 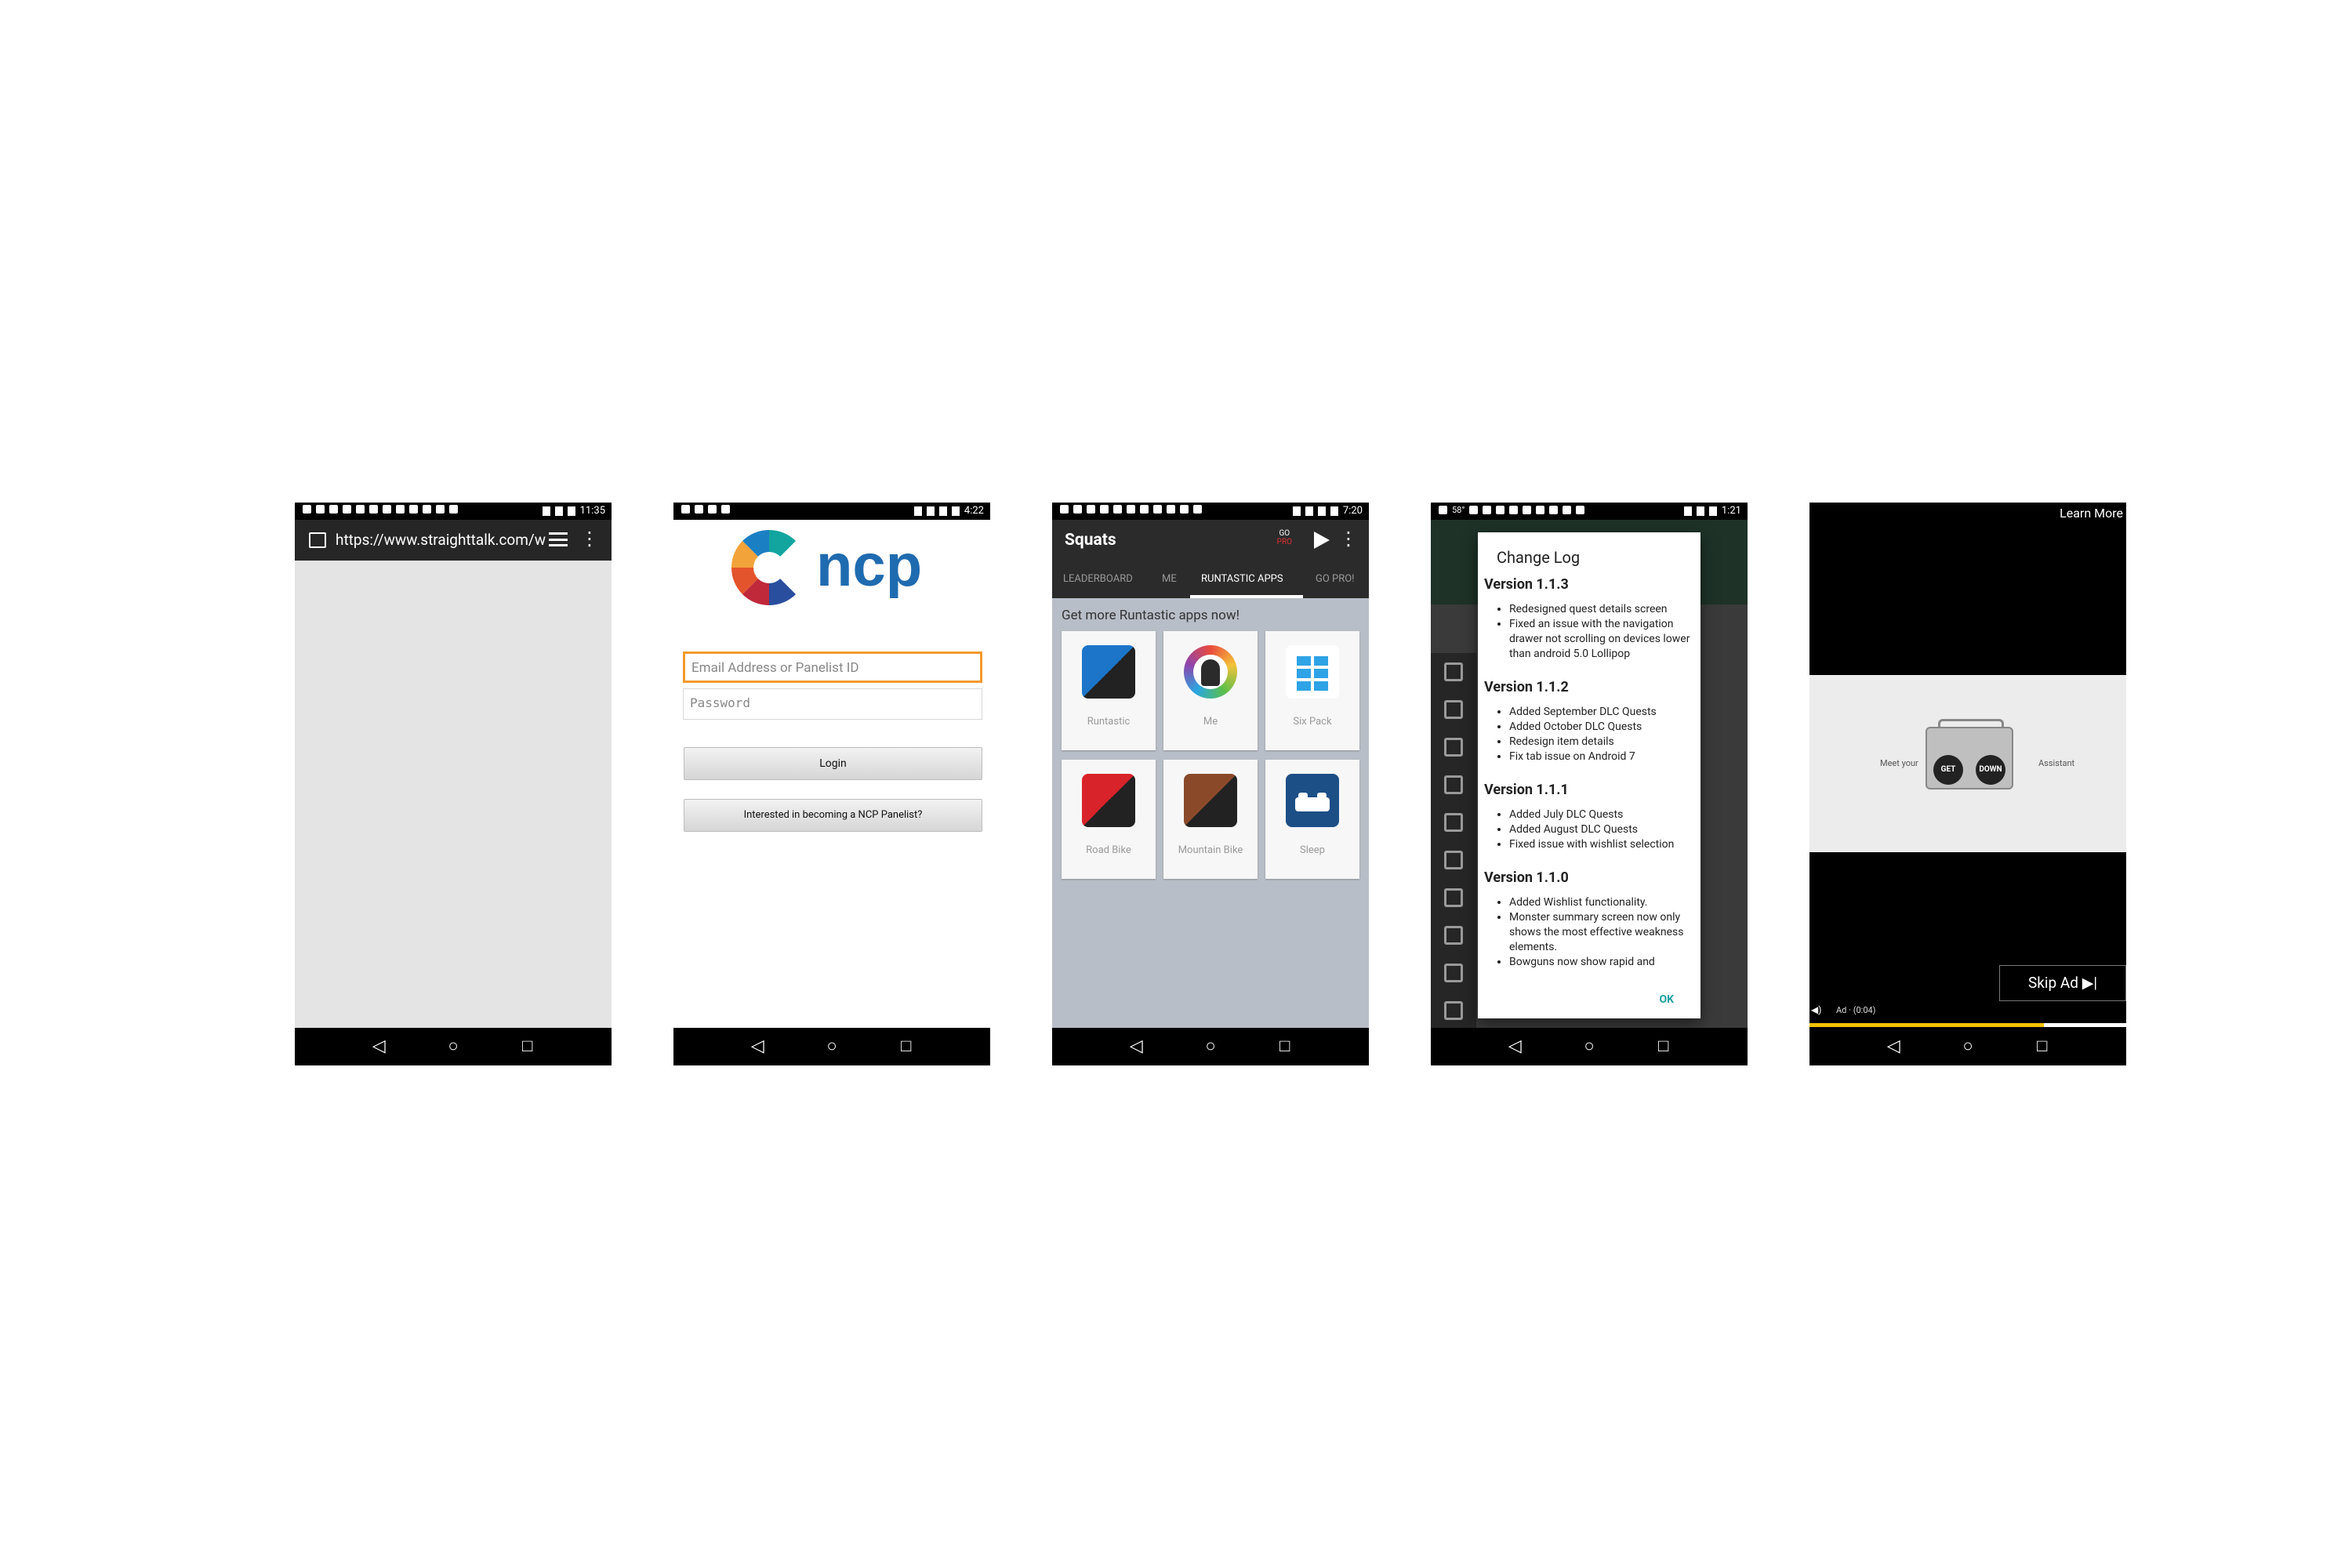 I want to click on status-right: 11:35, so click(x=573, y=511).